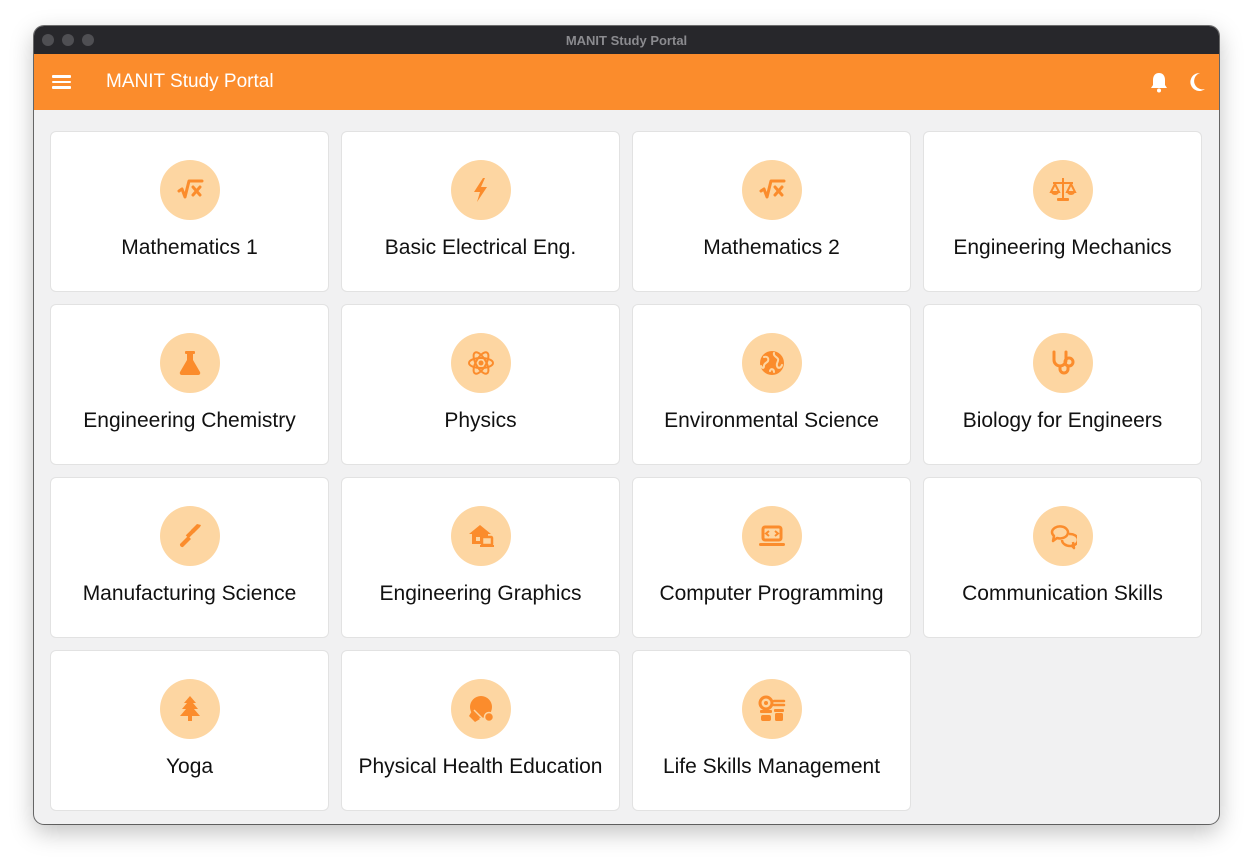 Image resolution: width=1253 pixels, height=867 pixels. I want to click on subject-card-label: Environmental Science, so click(771, 420).